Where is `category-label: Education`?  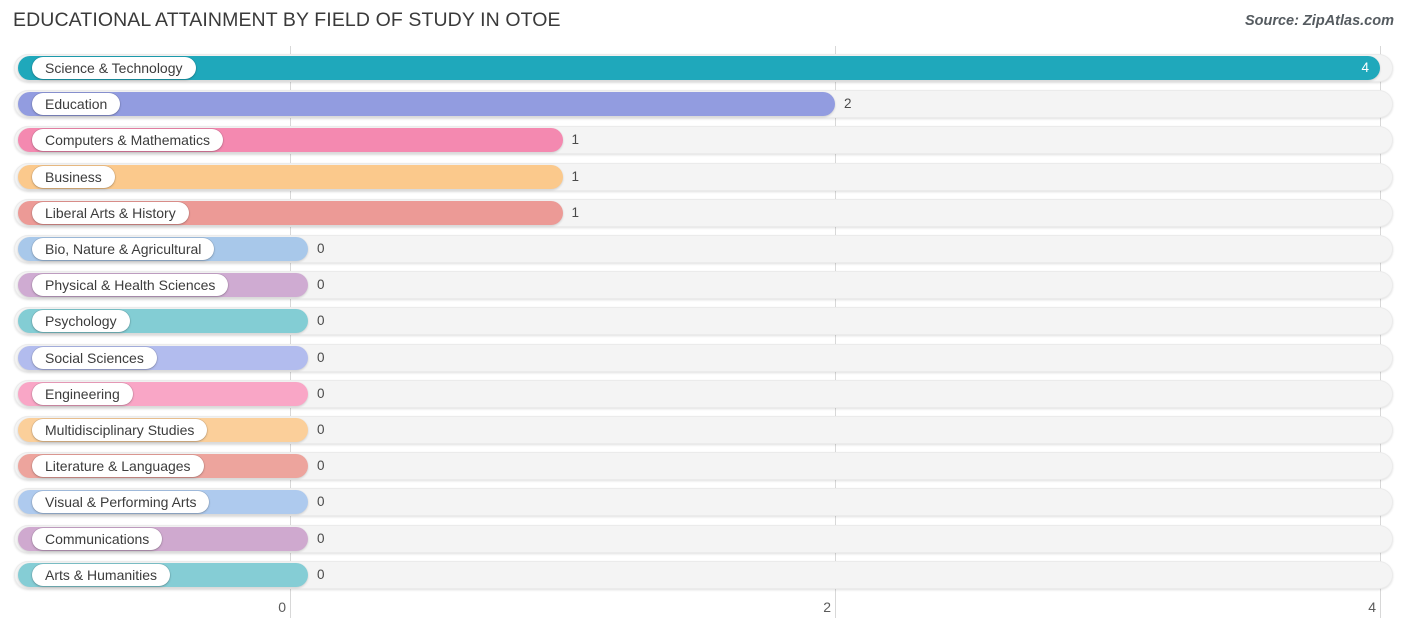
category-label: Education is located at coordinates (76, 104).